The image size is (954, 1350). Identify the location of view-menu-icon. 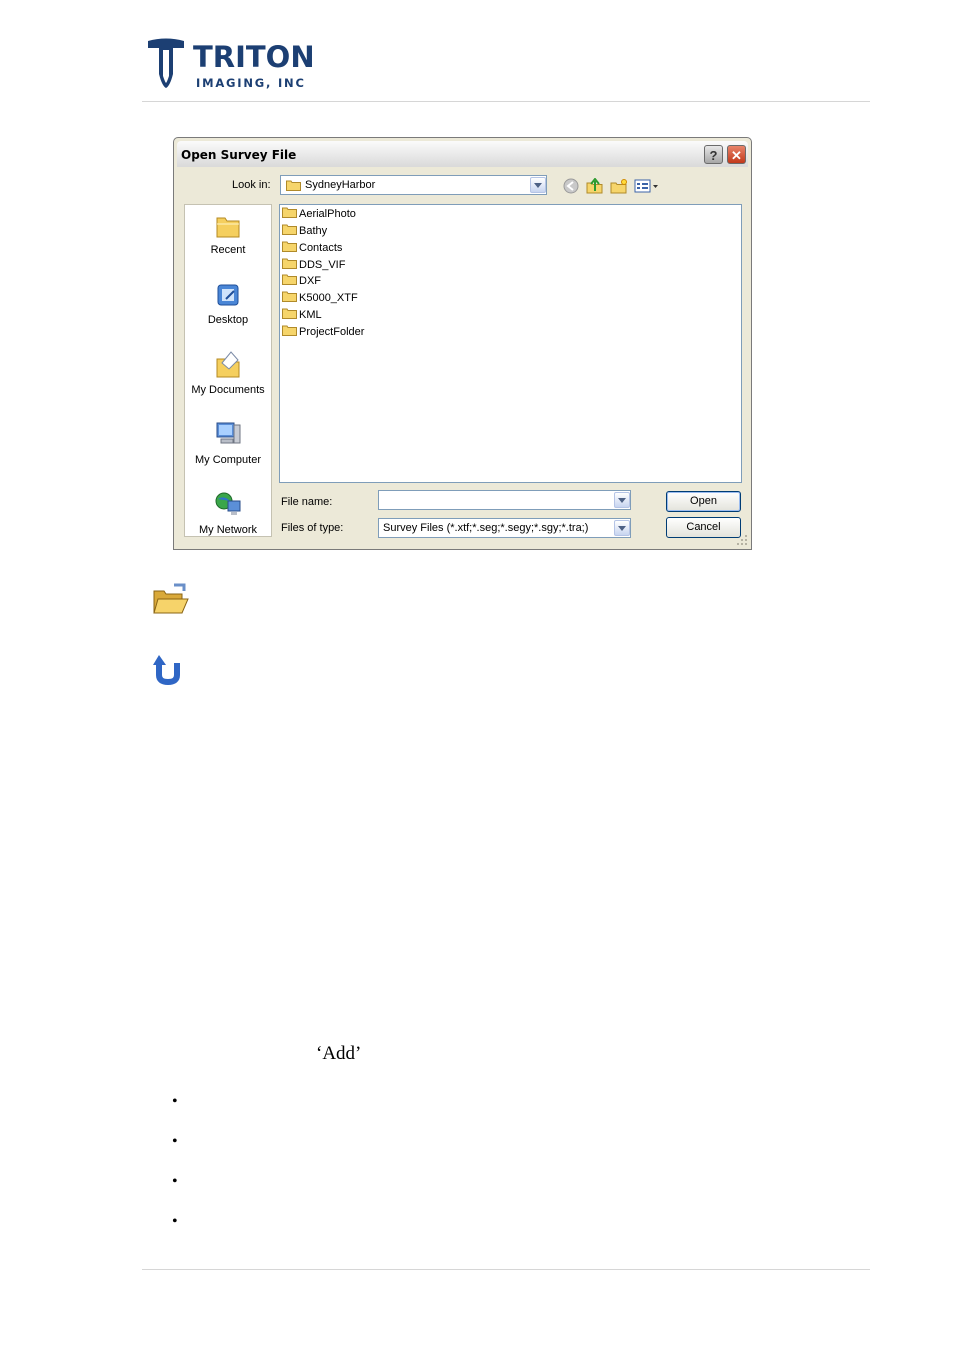
(647, 186).